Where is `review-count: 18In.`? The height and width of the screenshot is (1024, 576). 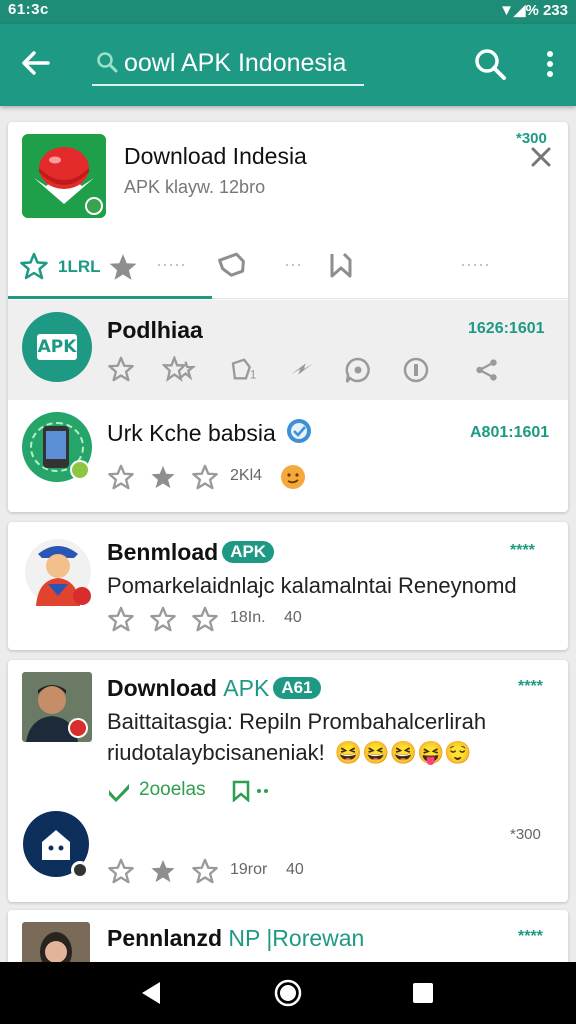 review-count: 18In. is located at coordinates (248, 617).